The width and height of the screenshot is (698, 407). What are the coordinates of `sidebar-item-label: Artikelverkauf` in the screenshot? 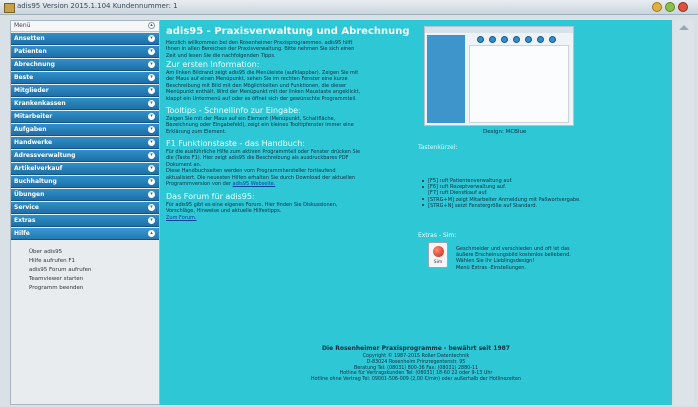 It's located at (38, 168).